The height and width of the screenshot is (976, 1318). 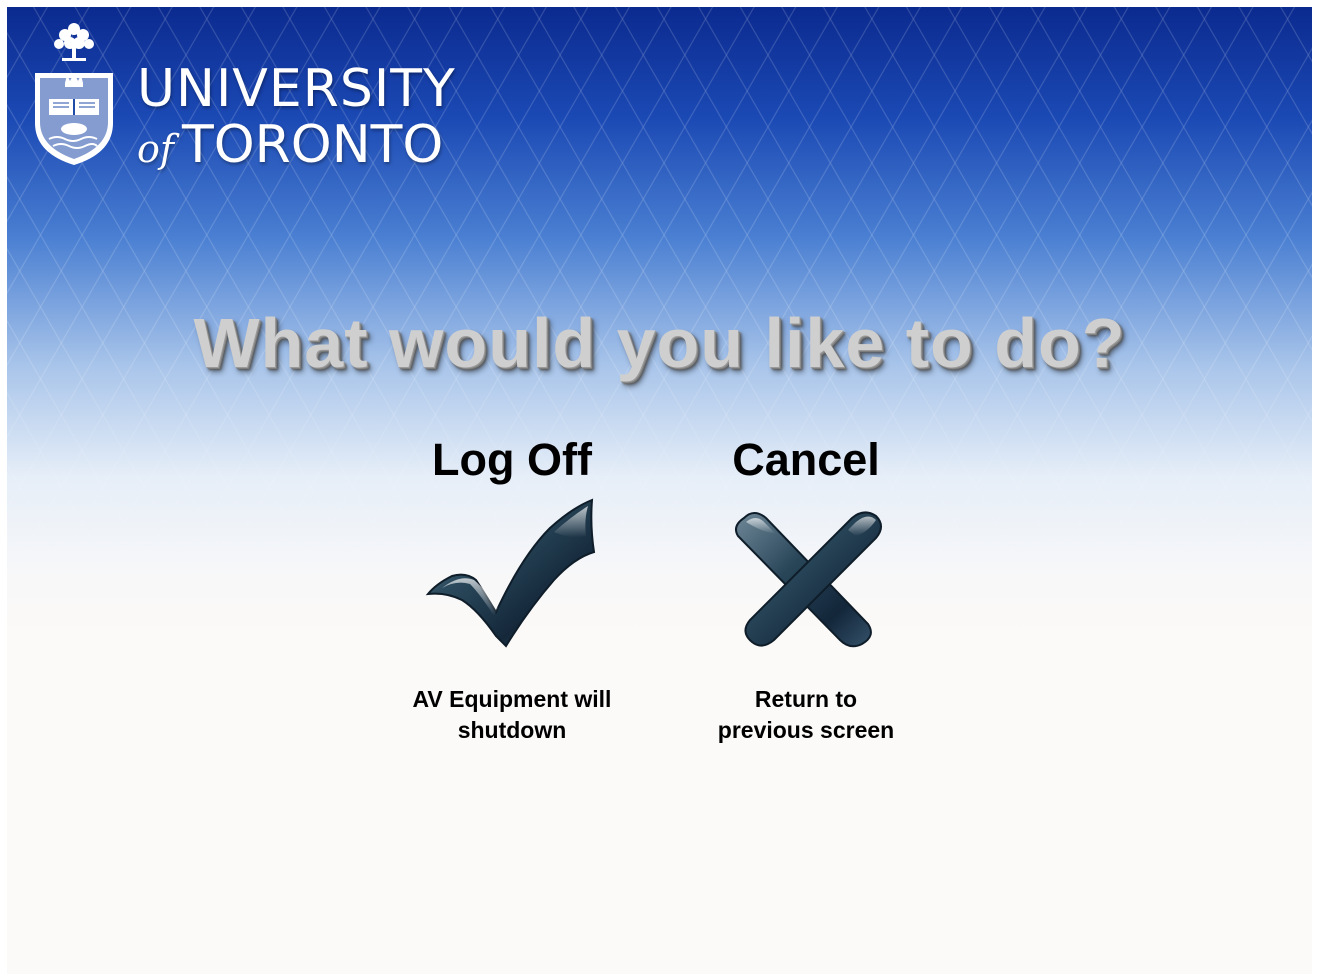 What do you see at coordinates (806, 715) in the screenshot?
I see `cancel-caption: Return to previous screen` at bounding box center [806, 715].